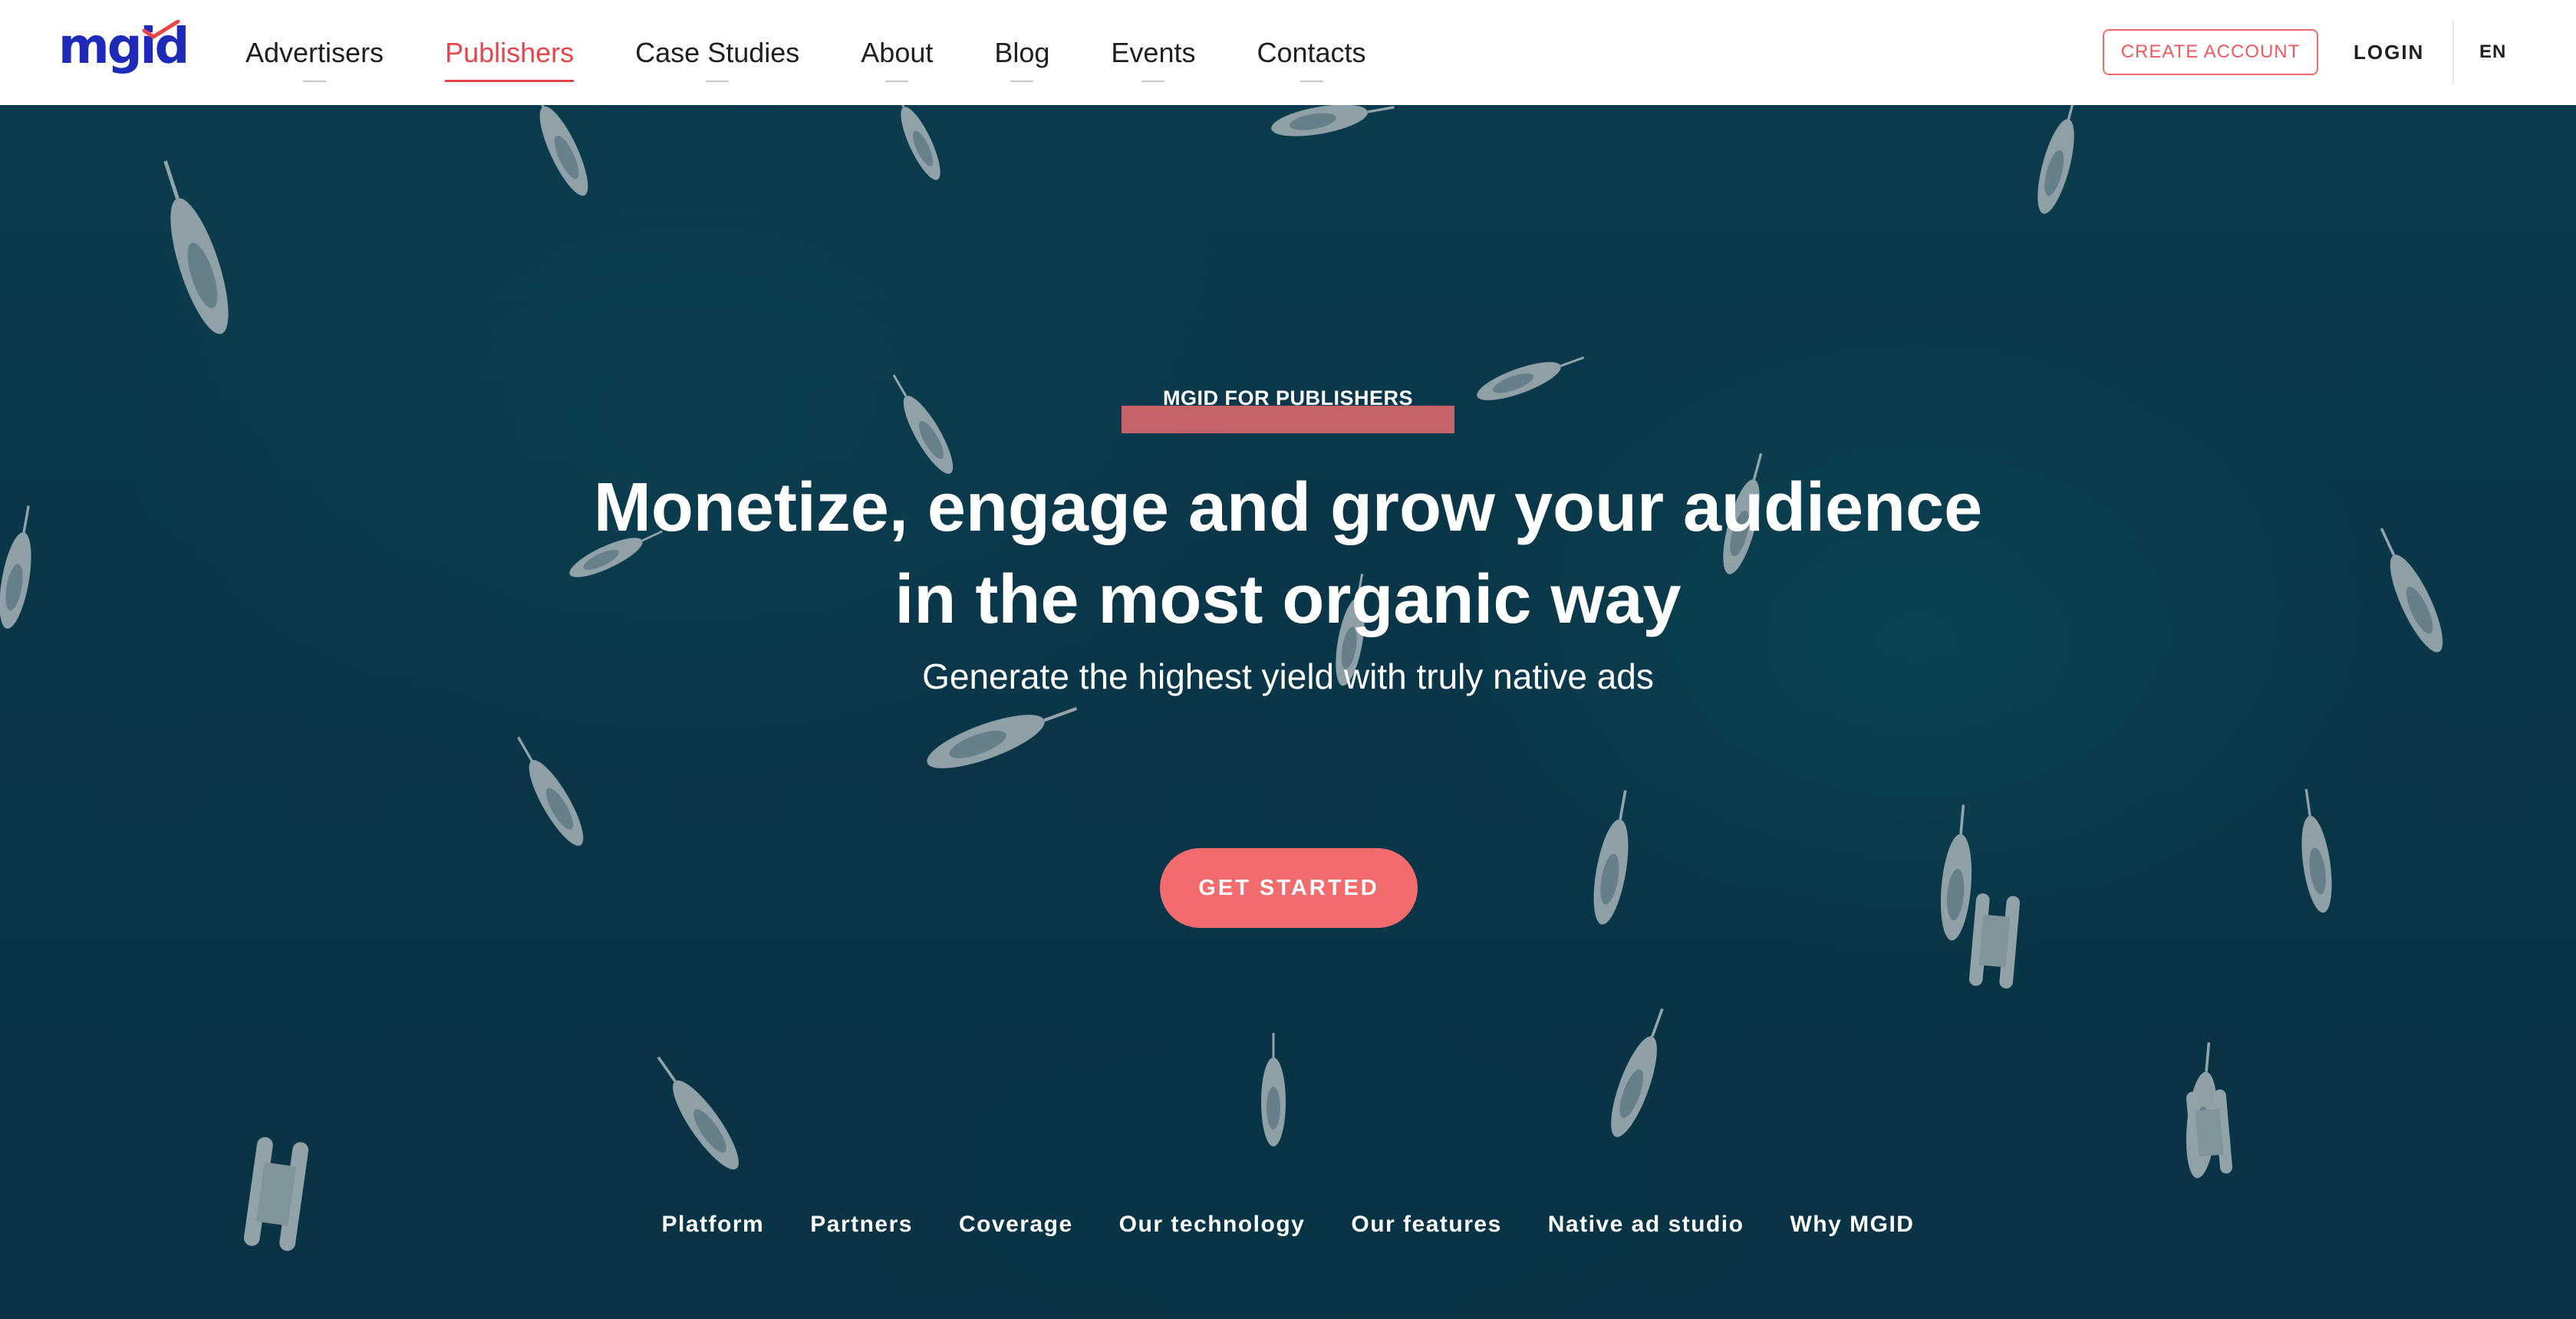  I want to click on section-link-platform: Platform, so click(713, 1224).